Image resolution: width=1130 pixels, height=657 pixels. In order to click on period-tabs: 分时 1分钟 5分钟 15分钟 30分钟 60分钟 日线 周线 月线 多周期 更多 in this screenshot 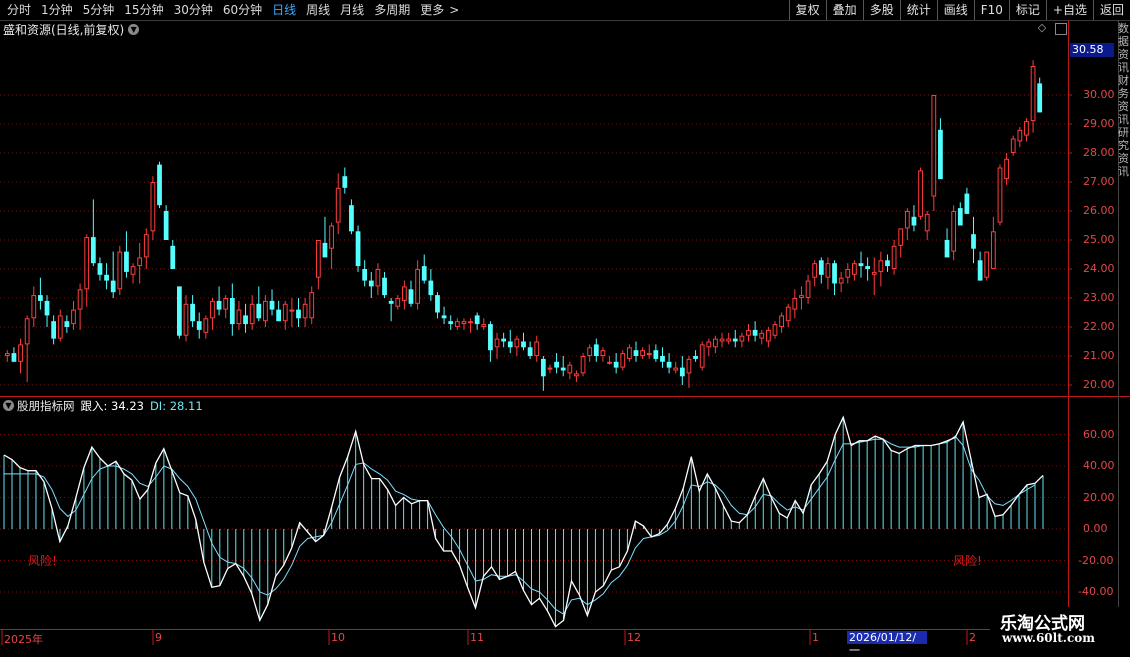, I will do `click(224, 10)`.